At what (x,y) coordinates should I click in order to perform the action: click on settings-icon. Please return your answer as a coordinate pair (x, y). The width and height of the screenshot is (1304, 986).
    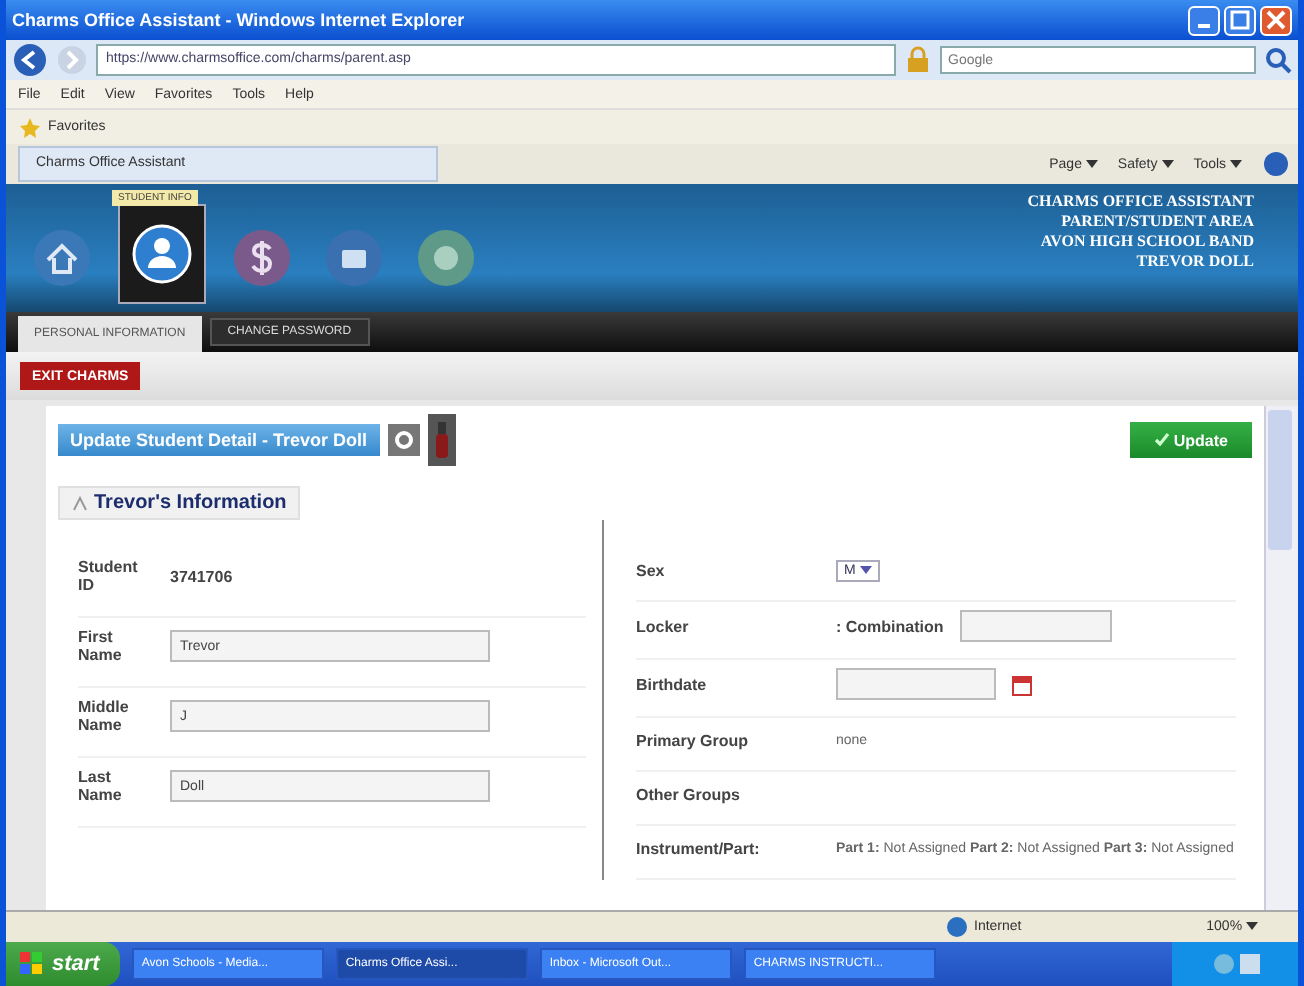
    Looking at the image, I should click on (403, 439).